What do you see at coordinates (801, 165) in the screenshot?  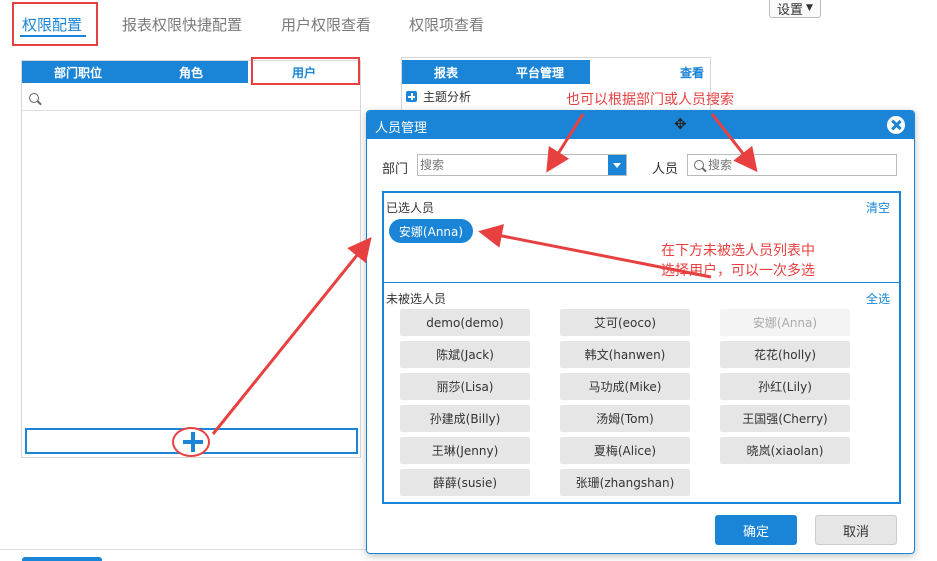 I see `person-search-input` at bounding box center [801, 165].